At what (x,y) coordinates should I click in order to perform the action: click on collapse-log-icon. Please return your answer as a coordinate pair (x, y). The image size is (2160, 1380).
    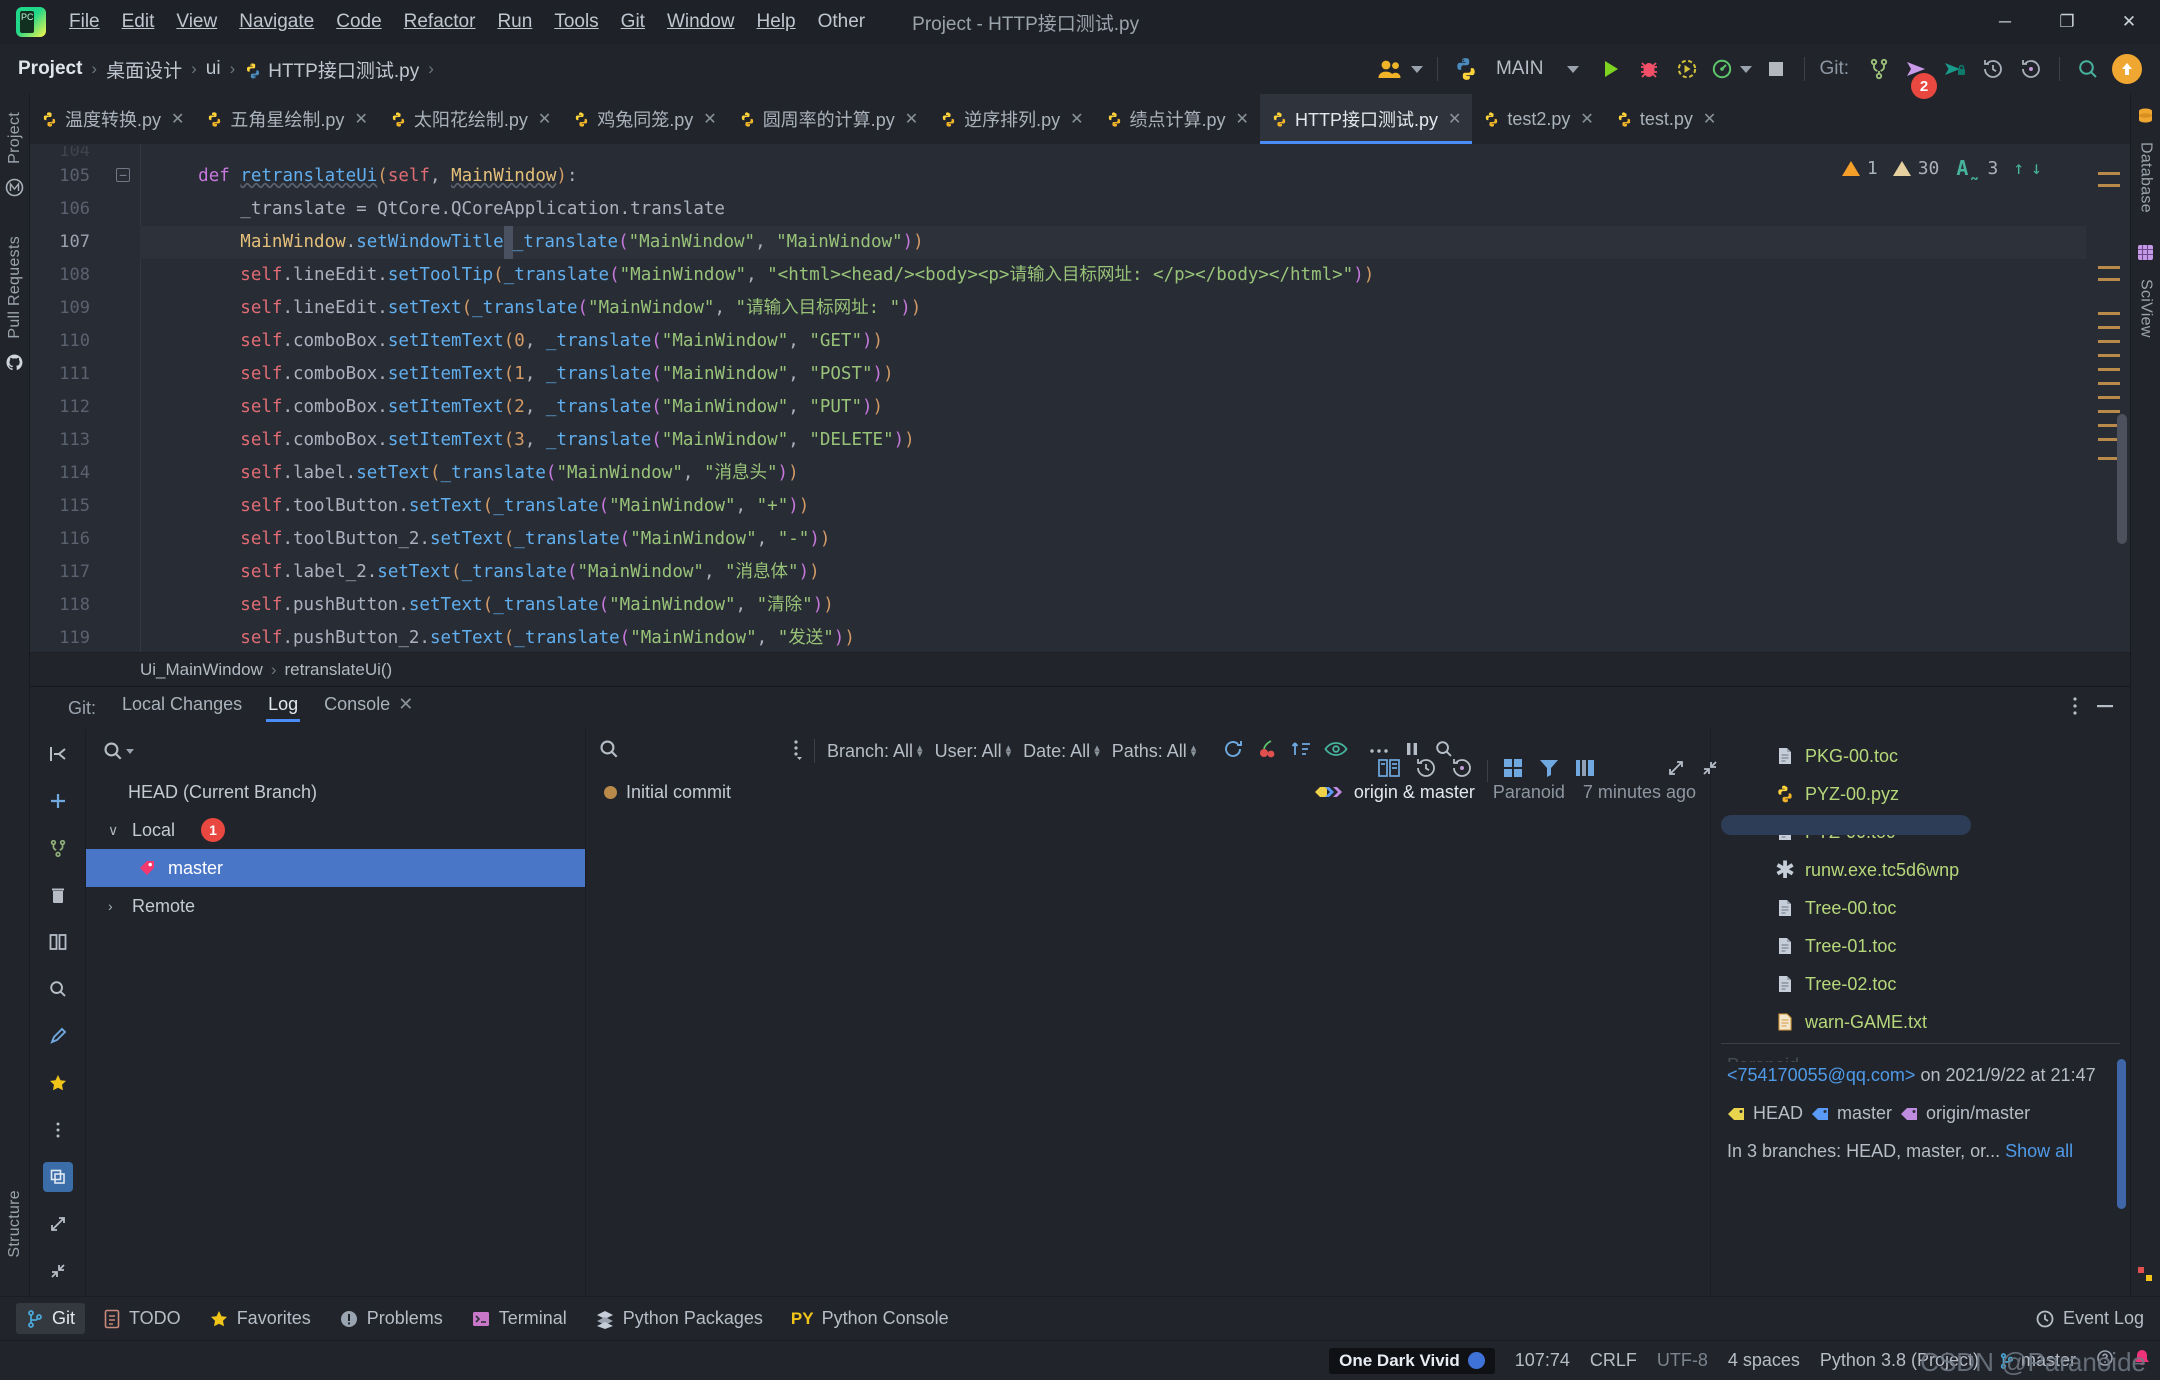
    Looking at the image, I should click on (1710, 770).